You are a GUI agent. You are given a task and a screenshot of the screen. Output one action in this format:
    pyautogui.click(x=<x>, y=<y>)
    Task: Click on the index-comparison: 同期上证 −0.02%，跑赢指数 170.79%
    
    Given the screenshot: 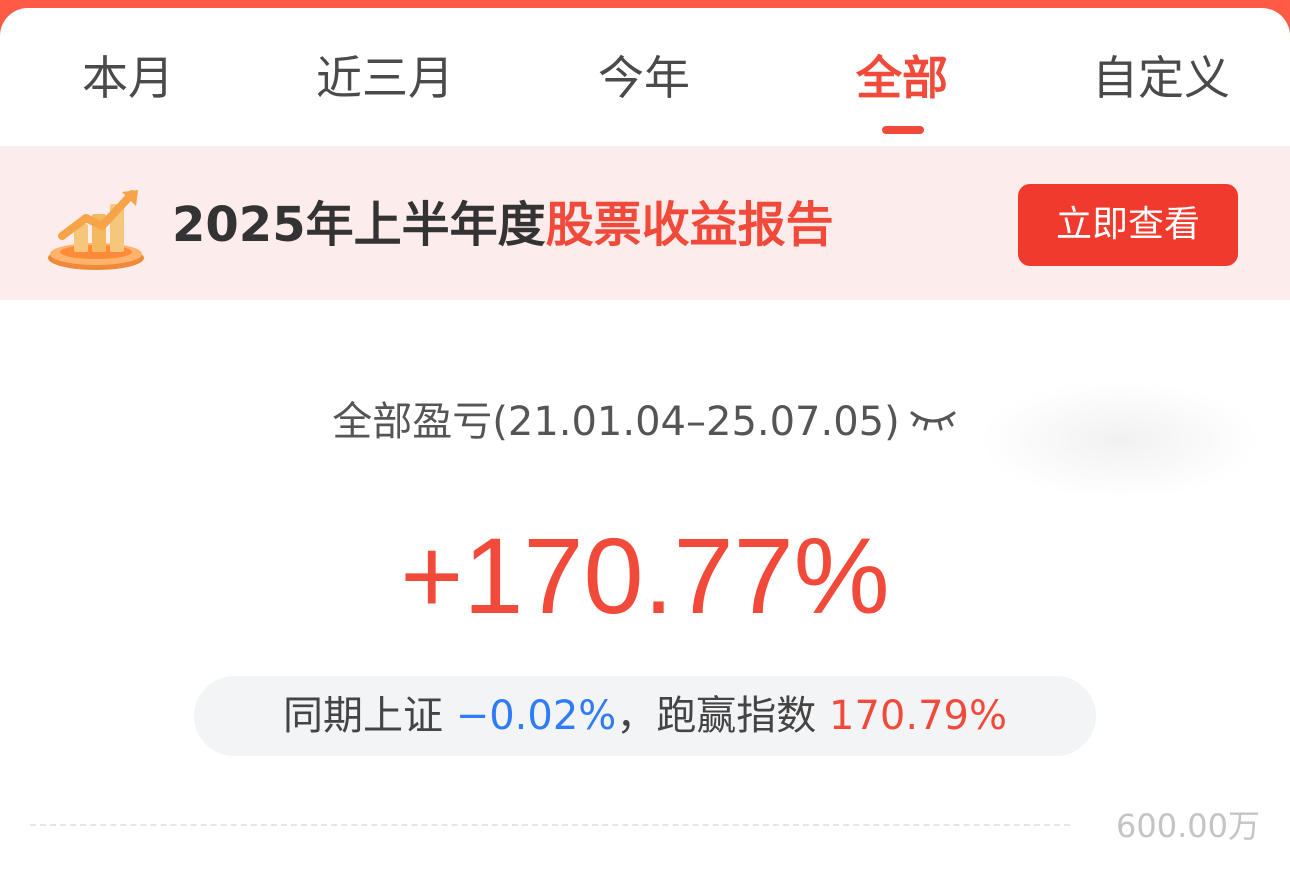 What is the action you would take?
    pyautogui.click(x=645, y=716)
    